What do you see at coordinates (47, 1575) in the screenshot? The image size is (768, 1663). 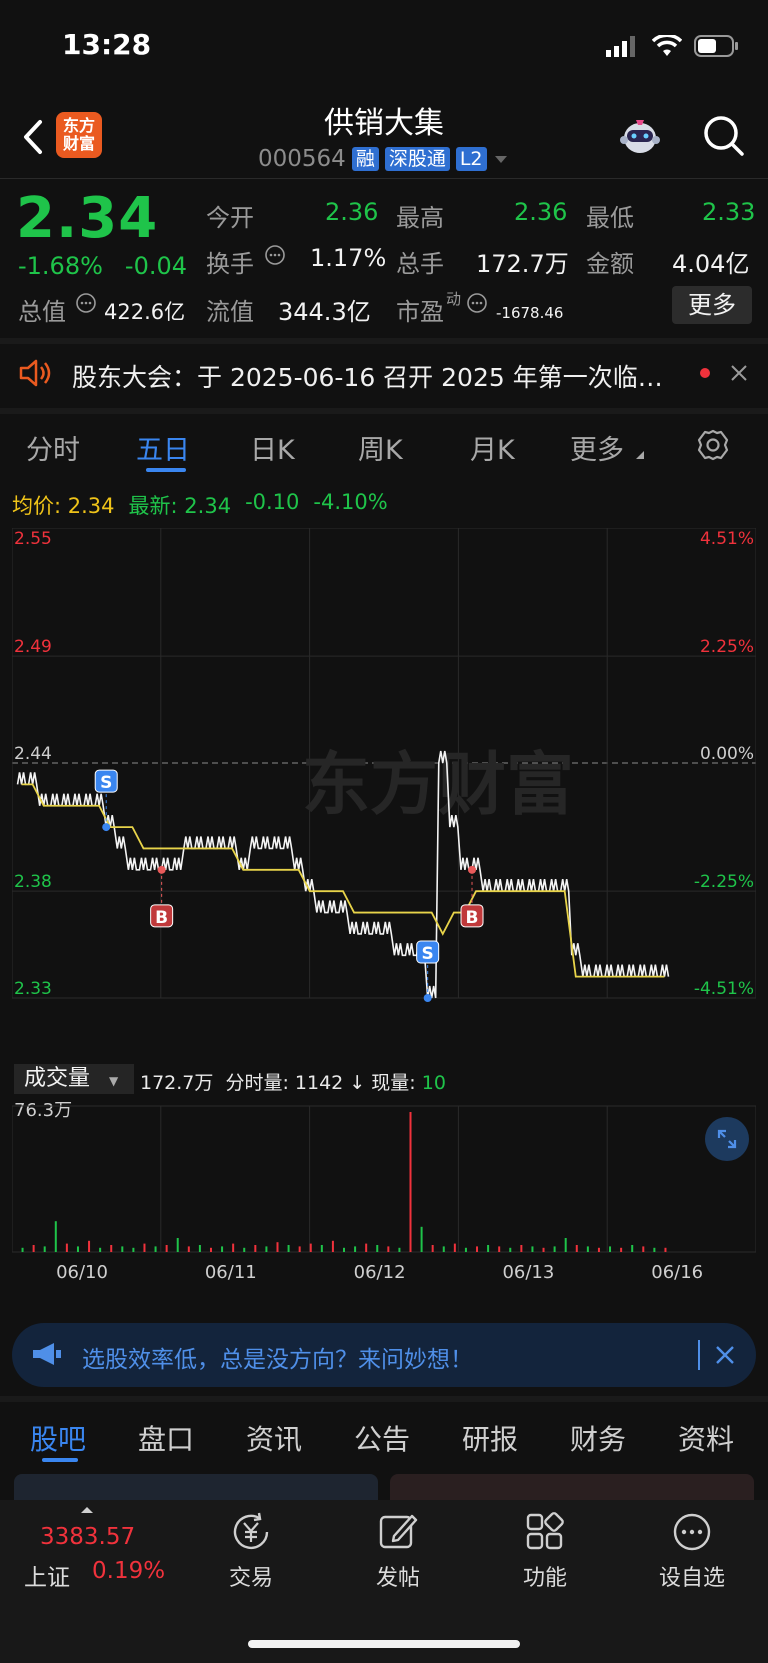 I see `index-name: 上证` at bounding box center [47, 1575].